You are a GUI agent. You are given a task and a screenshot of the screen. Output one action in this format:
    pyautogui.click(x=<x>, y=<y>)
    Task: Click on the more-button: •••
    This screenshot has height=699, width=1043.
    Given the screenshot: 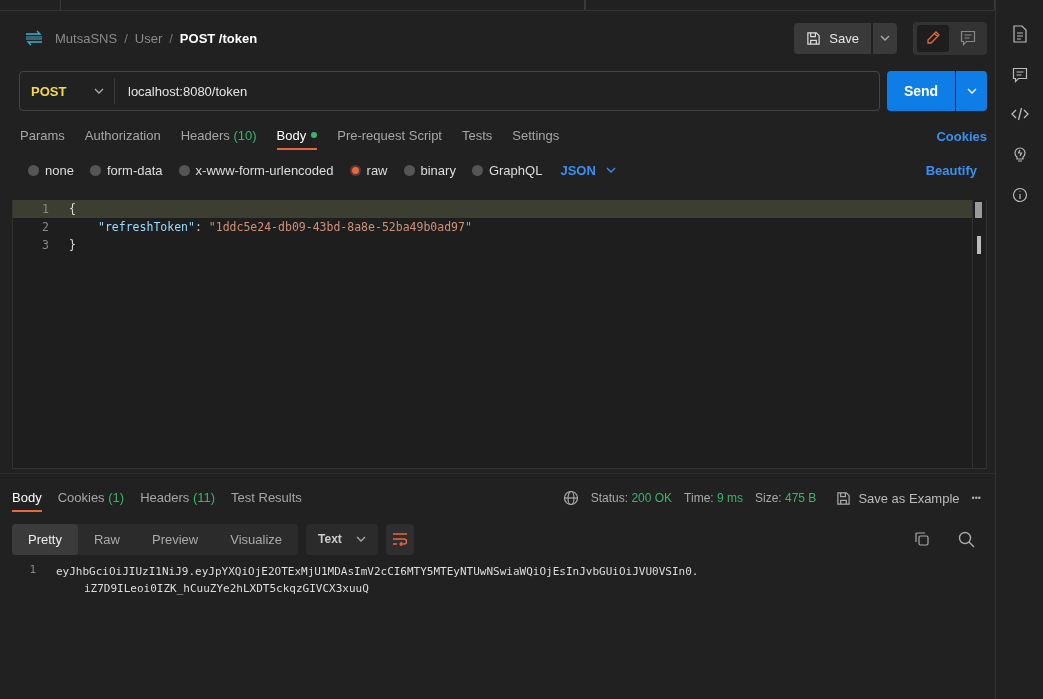 What is the action you would take?
    pyautogui.click(x=976, y=498)
    